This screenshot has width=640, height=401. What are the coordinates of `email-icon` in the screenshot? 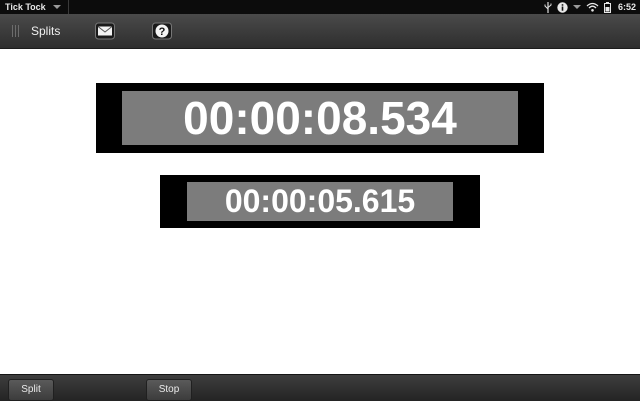 It's located at (105, 31).